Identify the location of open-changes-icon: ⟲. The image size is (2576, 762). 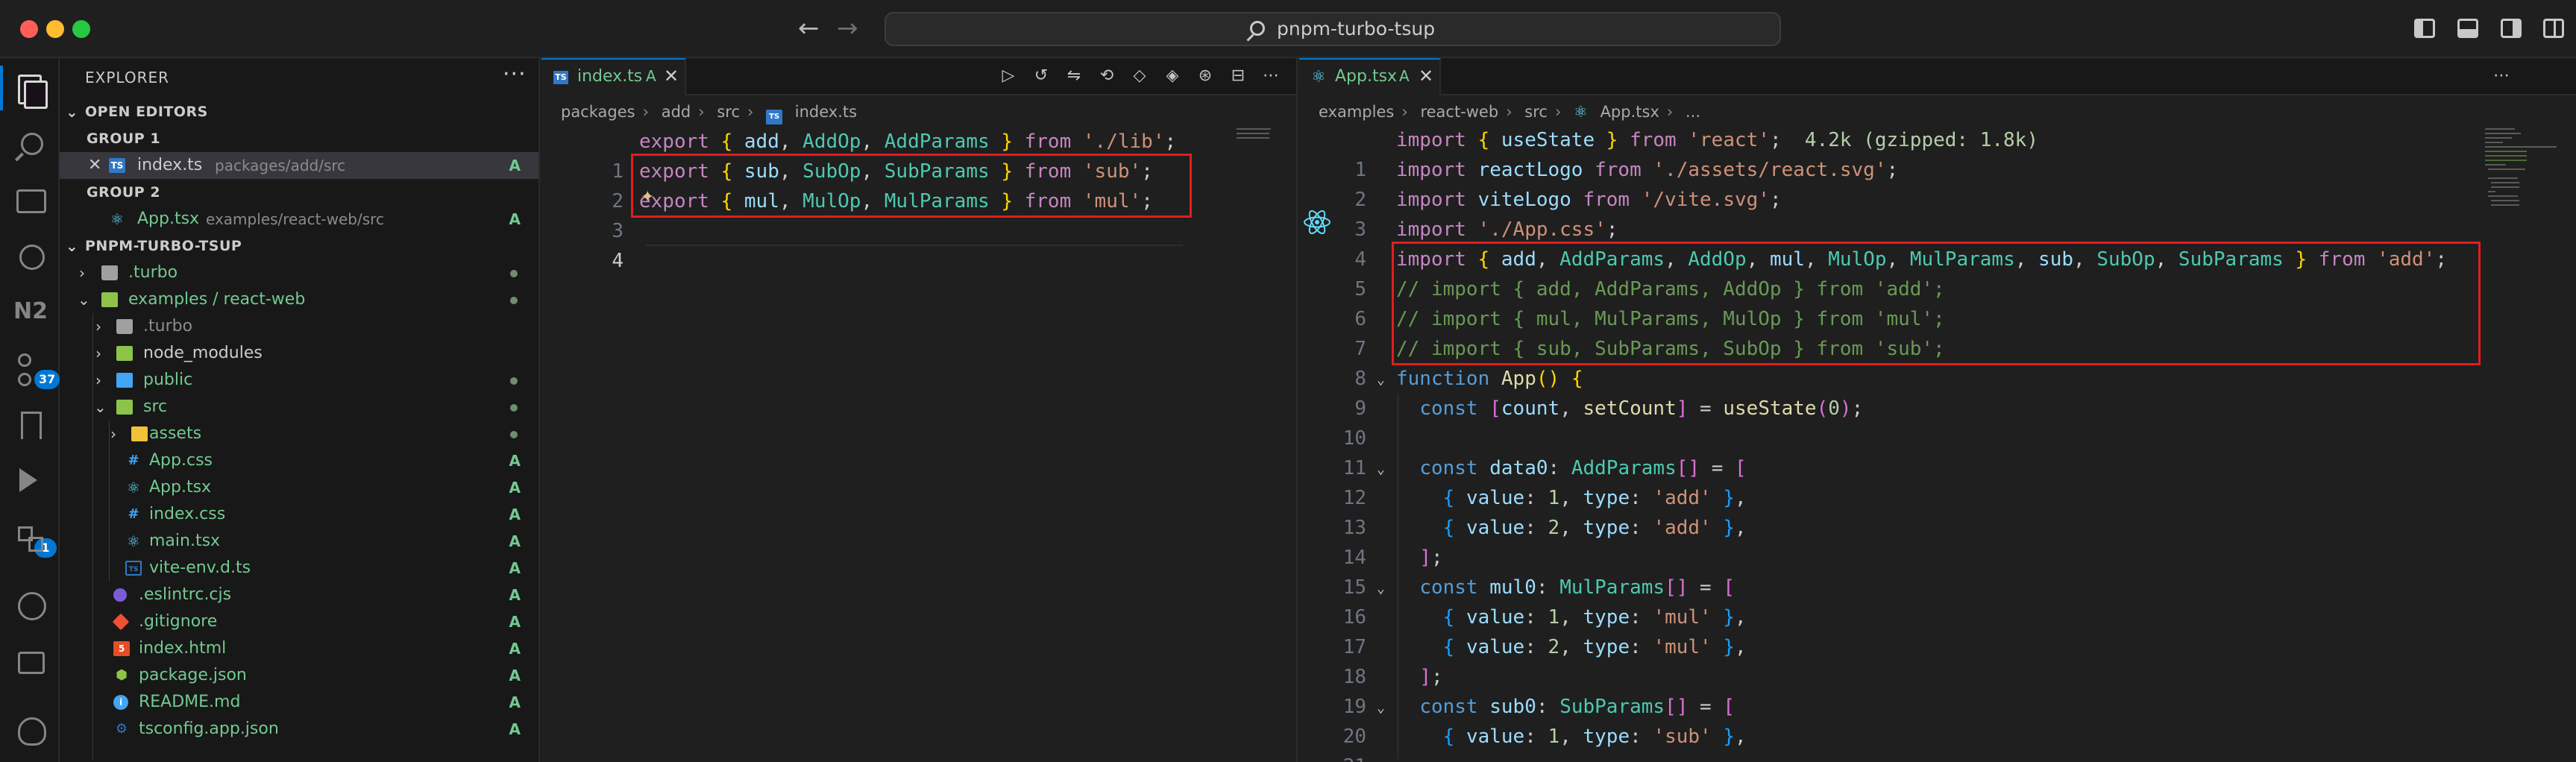
(1107, 76).